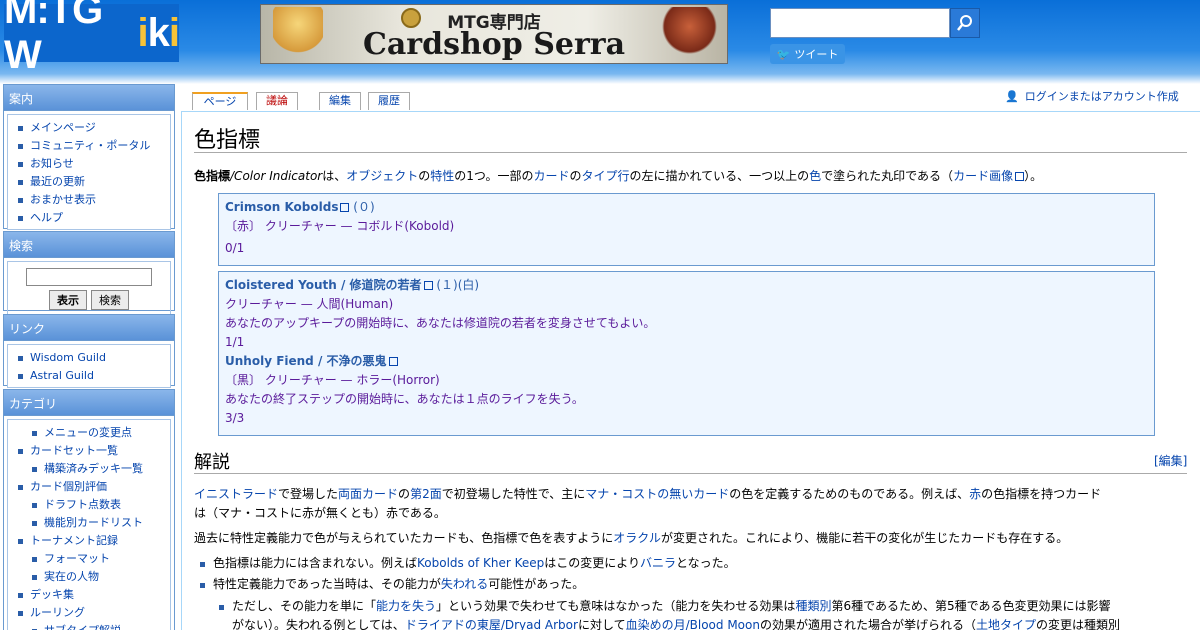  What do you see at coordinates (212, 462) in the screenshot?
I see `section-heading: 解説` at bounding box center [212, 462].